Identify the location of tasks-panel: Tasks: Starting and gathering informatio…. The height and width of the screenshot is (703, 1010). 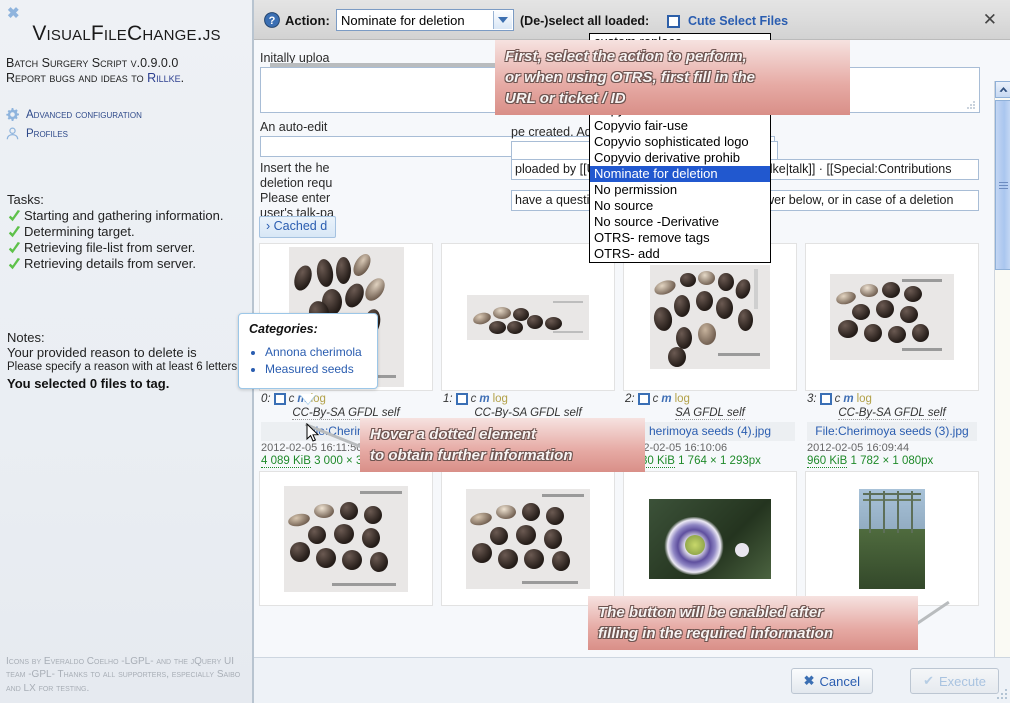
(127, 232).